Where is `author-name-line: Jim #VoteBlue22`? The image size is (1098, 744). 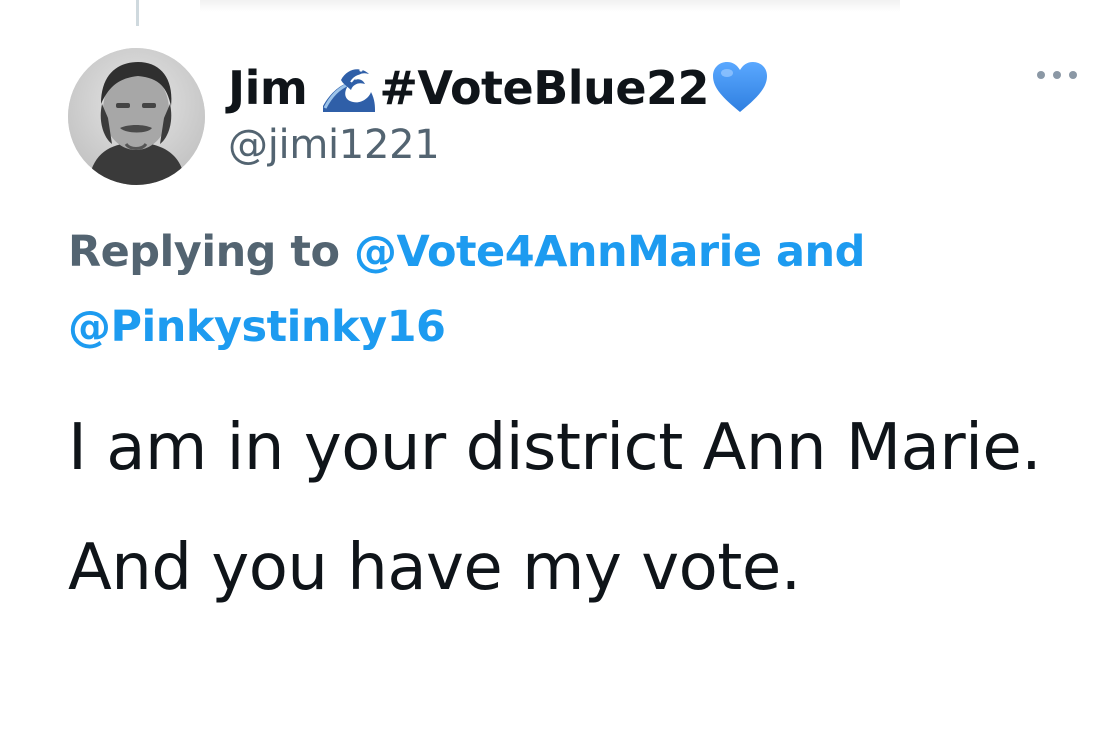
author-name-line: Jim #VoteBlue22 is located at coordinates (628, 88).